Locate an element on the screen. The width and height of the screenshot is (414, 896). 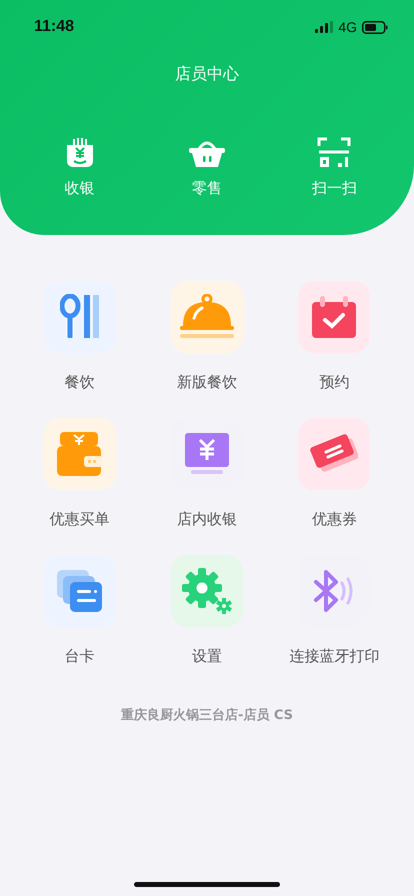
yen-monitor-icon is located at coordinates (206, 454).